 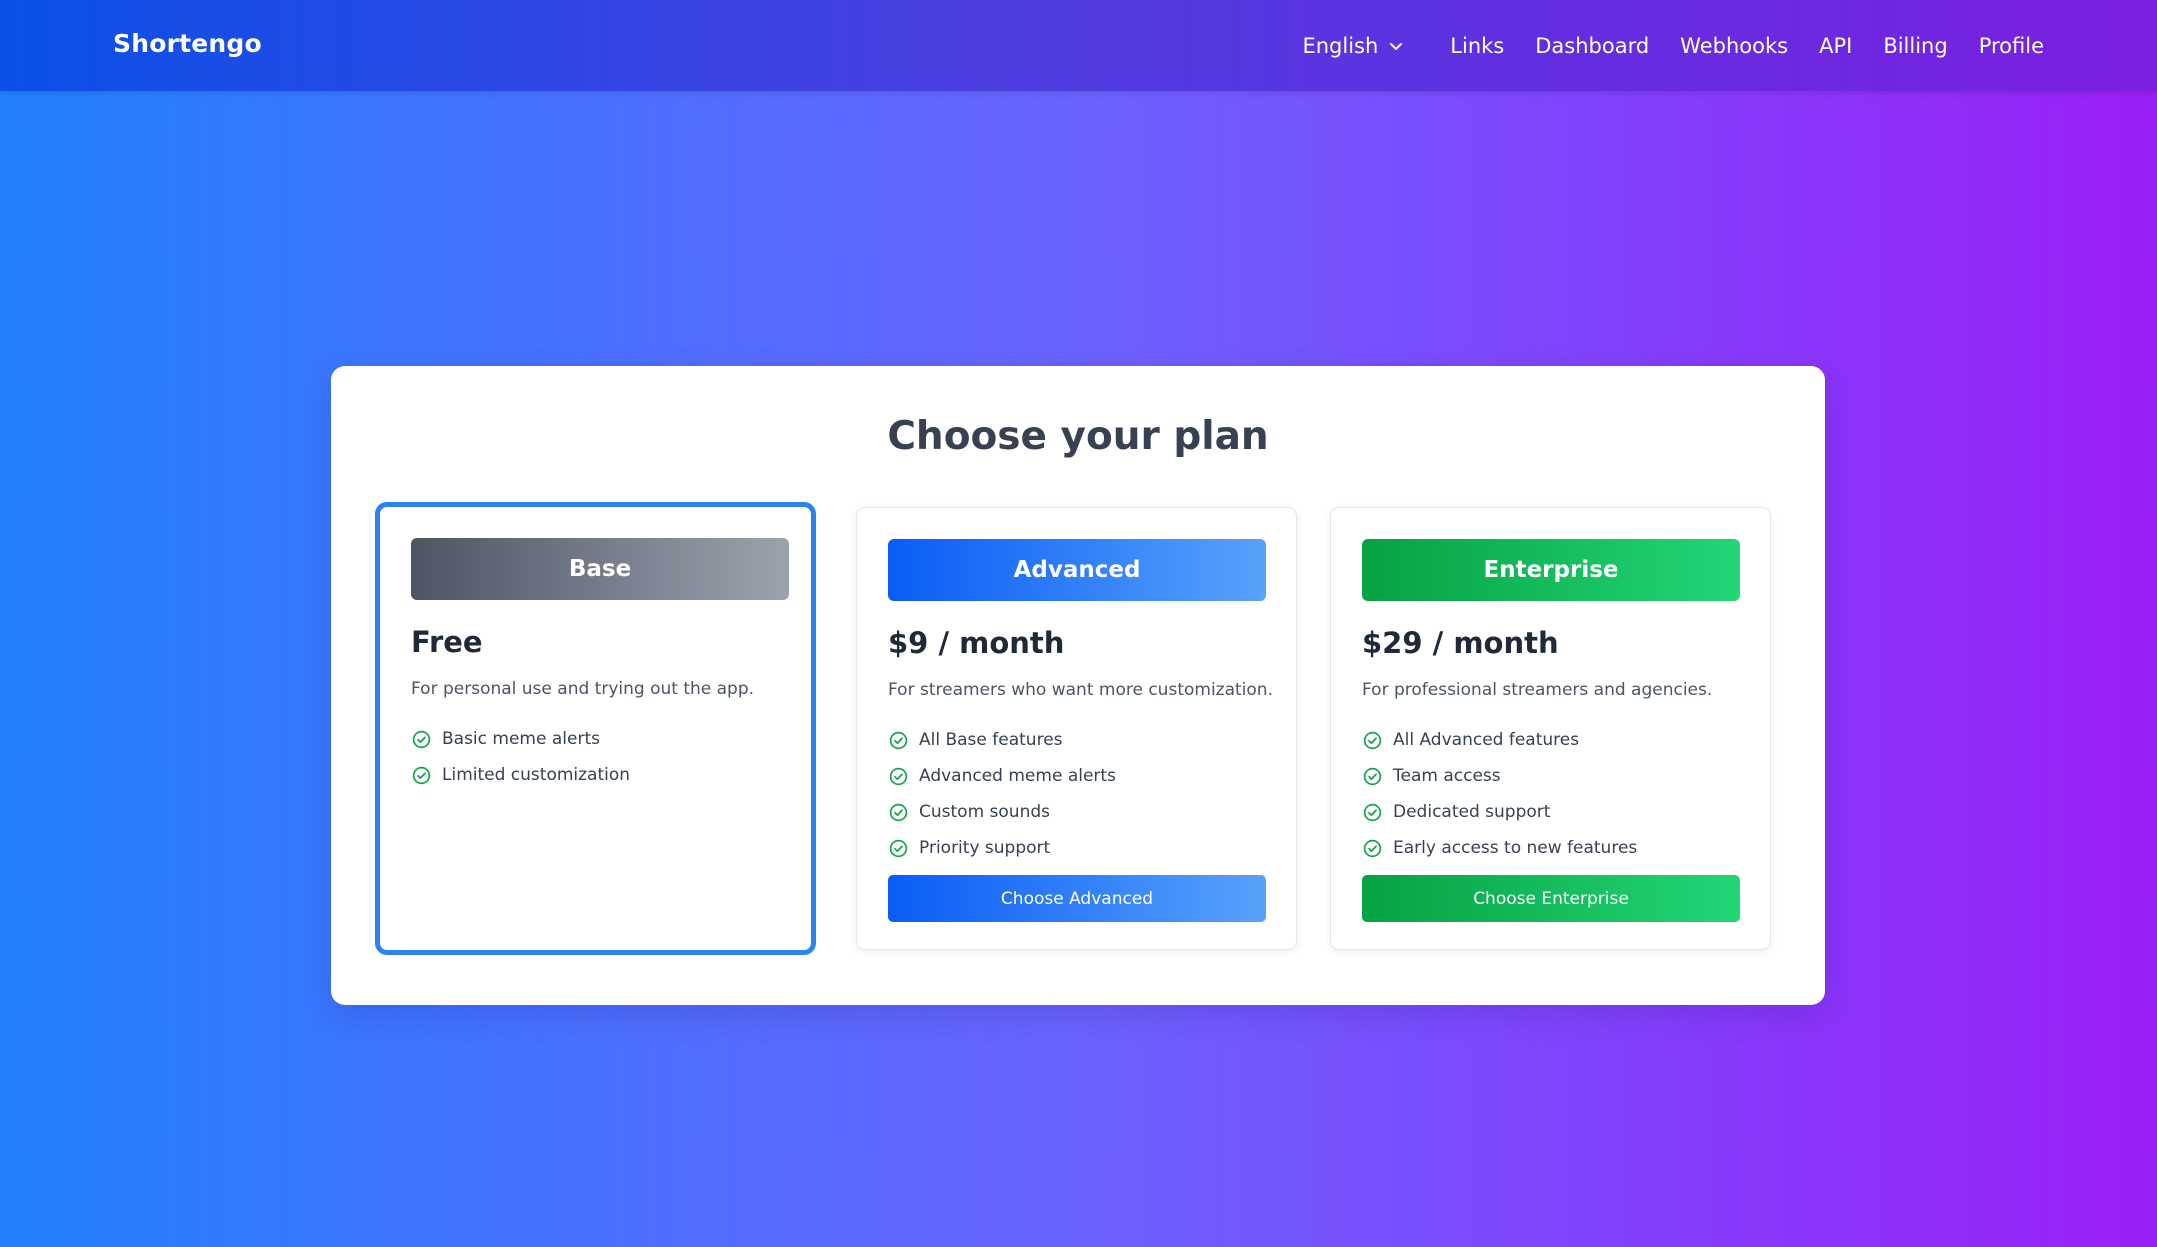 What do you see at coordinates (536, 775) in the screenshot?
I see `feature-label: Limited customization` at bounding box center [536, 775].